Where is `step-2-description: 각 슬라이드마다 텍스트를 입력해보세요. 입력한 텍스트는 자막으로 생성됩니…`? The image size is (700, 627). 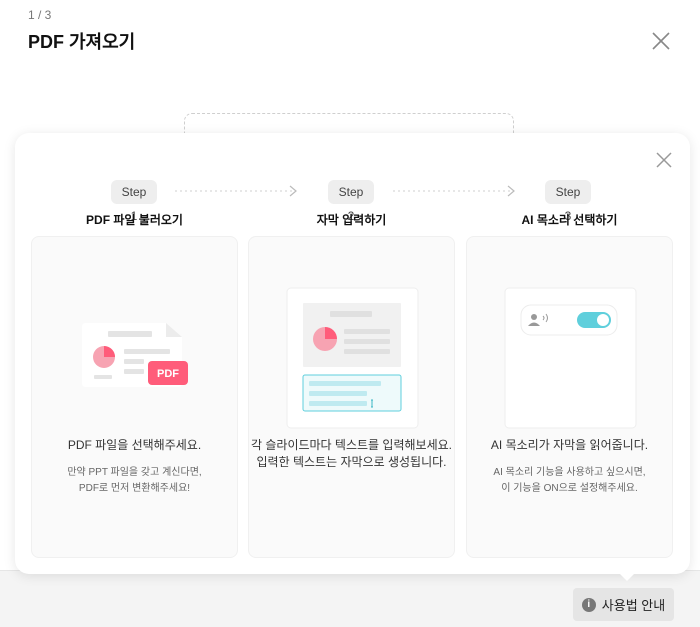 step-2-description: 각 슬라이드마다 텍스트를 입력해보세요. 입력한 텍스트는 자막으로 생성됩니… is located at coordinates (351, 454).